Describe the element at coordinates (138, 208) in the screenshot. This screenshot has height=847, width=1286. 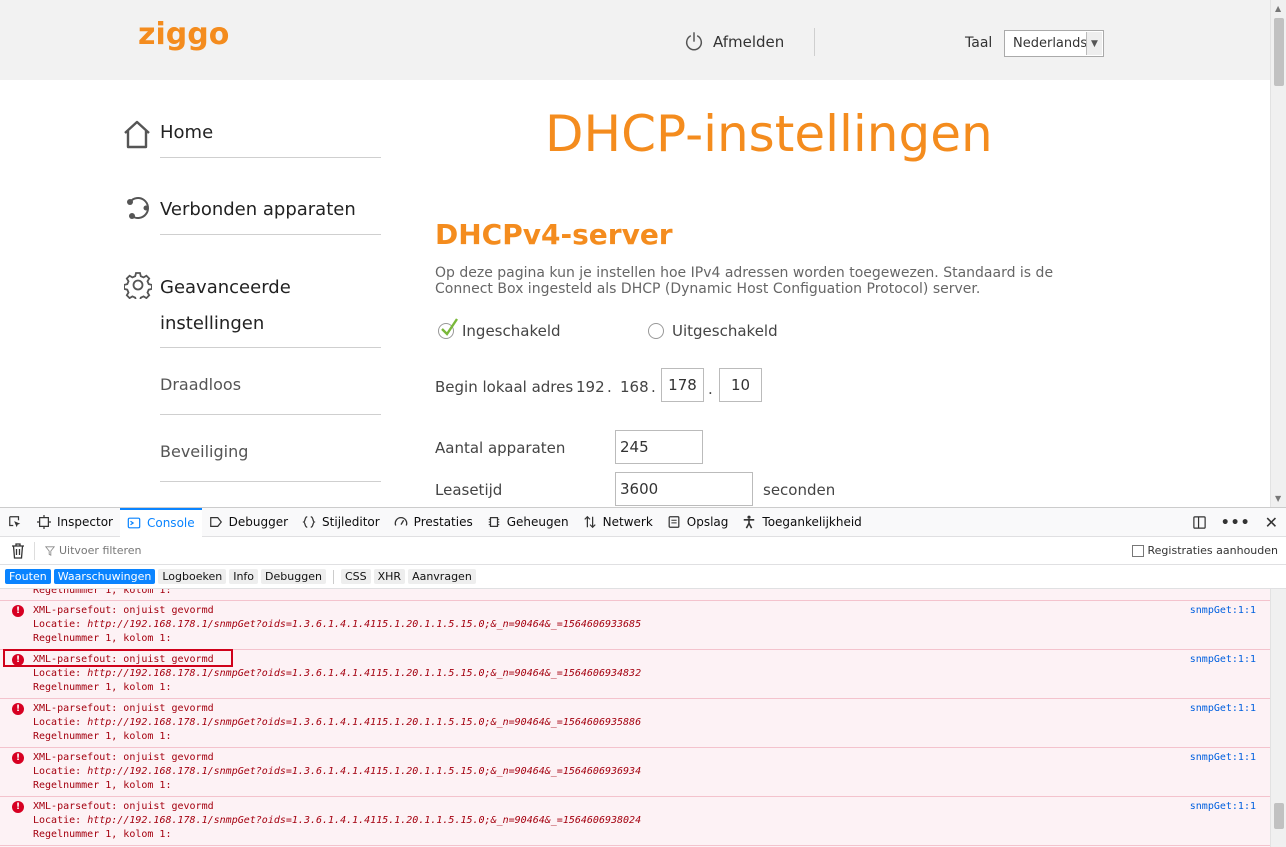
I see `devices-icon` at that location.